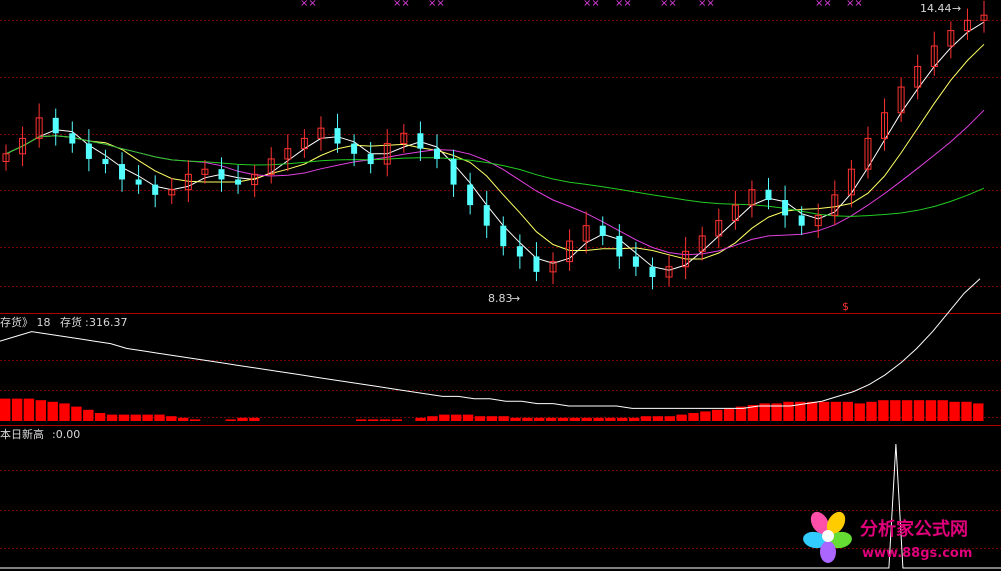  What do you see at coordinates (827, 537) in the screenshot?
I see `flower-logo-icon` at bounding box center [827, 537].